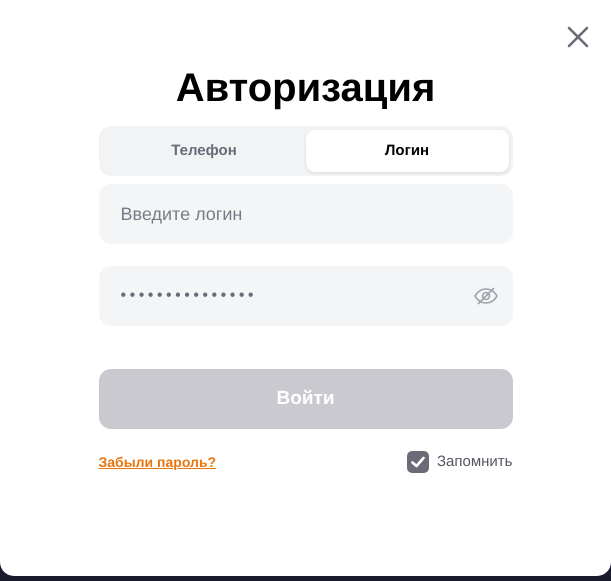 This screenshot has height=581, width=611. What do you see at coordinates (305, 214) in the screenshot?
I see `login-field: Введите логин` at bounding box center [305, 214].